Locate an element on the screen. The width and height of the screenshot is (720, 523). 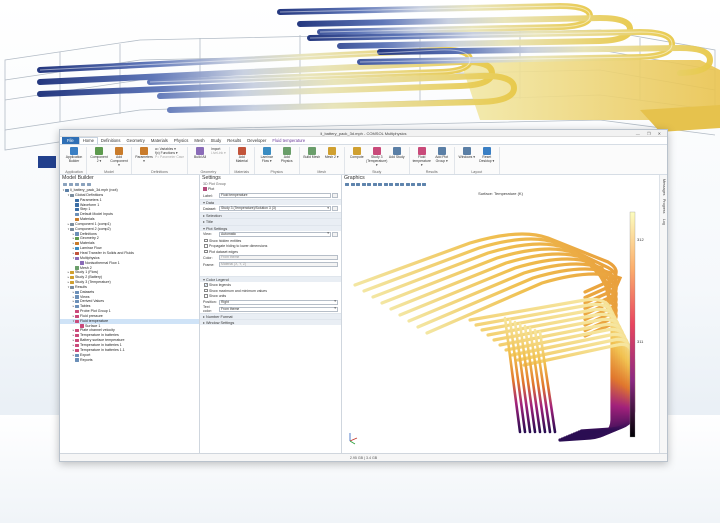
colorbar-label-311: 311 is located at coordinates (640, 341).